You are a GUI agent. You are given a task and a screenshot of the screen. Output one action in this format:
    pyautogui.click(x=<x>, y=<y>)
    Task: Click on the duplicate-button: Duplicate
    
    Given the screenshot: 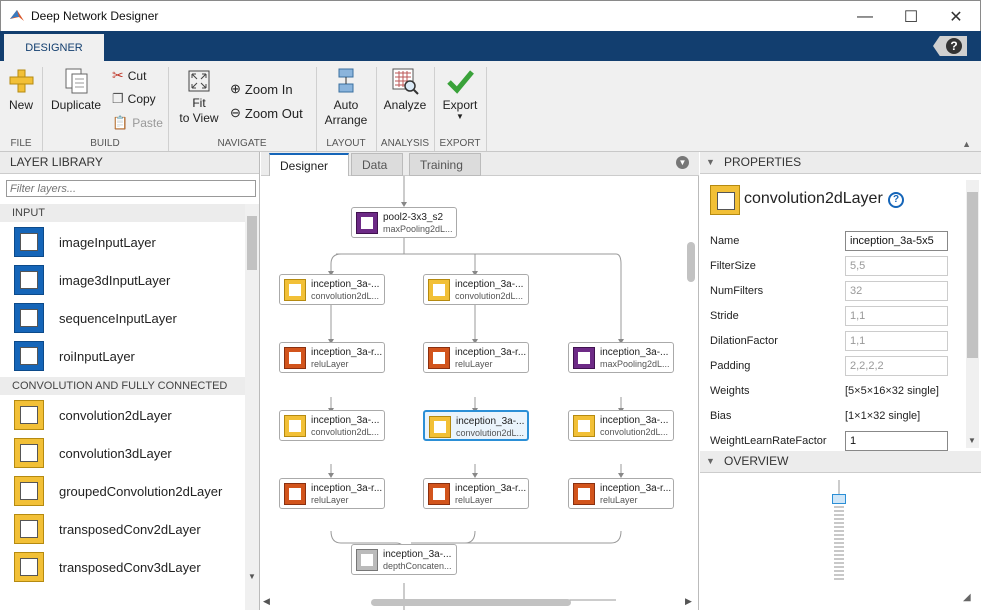 What is the action you would take?
    pyautogui.click(x=76, y=89)
    